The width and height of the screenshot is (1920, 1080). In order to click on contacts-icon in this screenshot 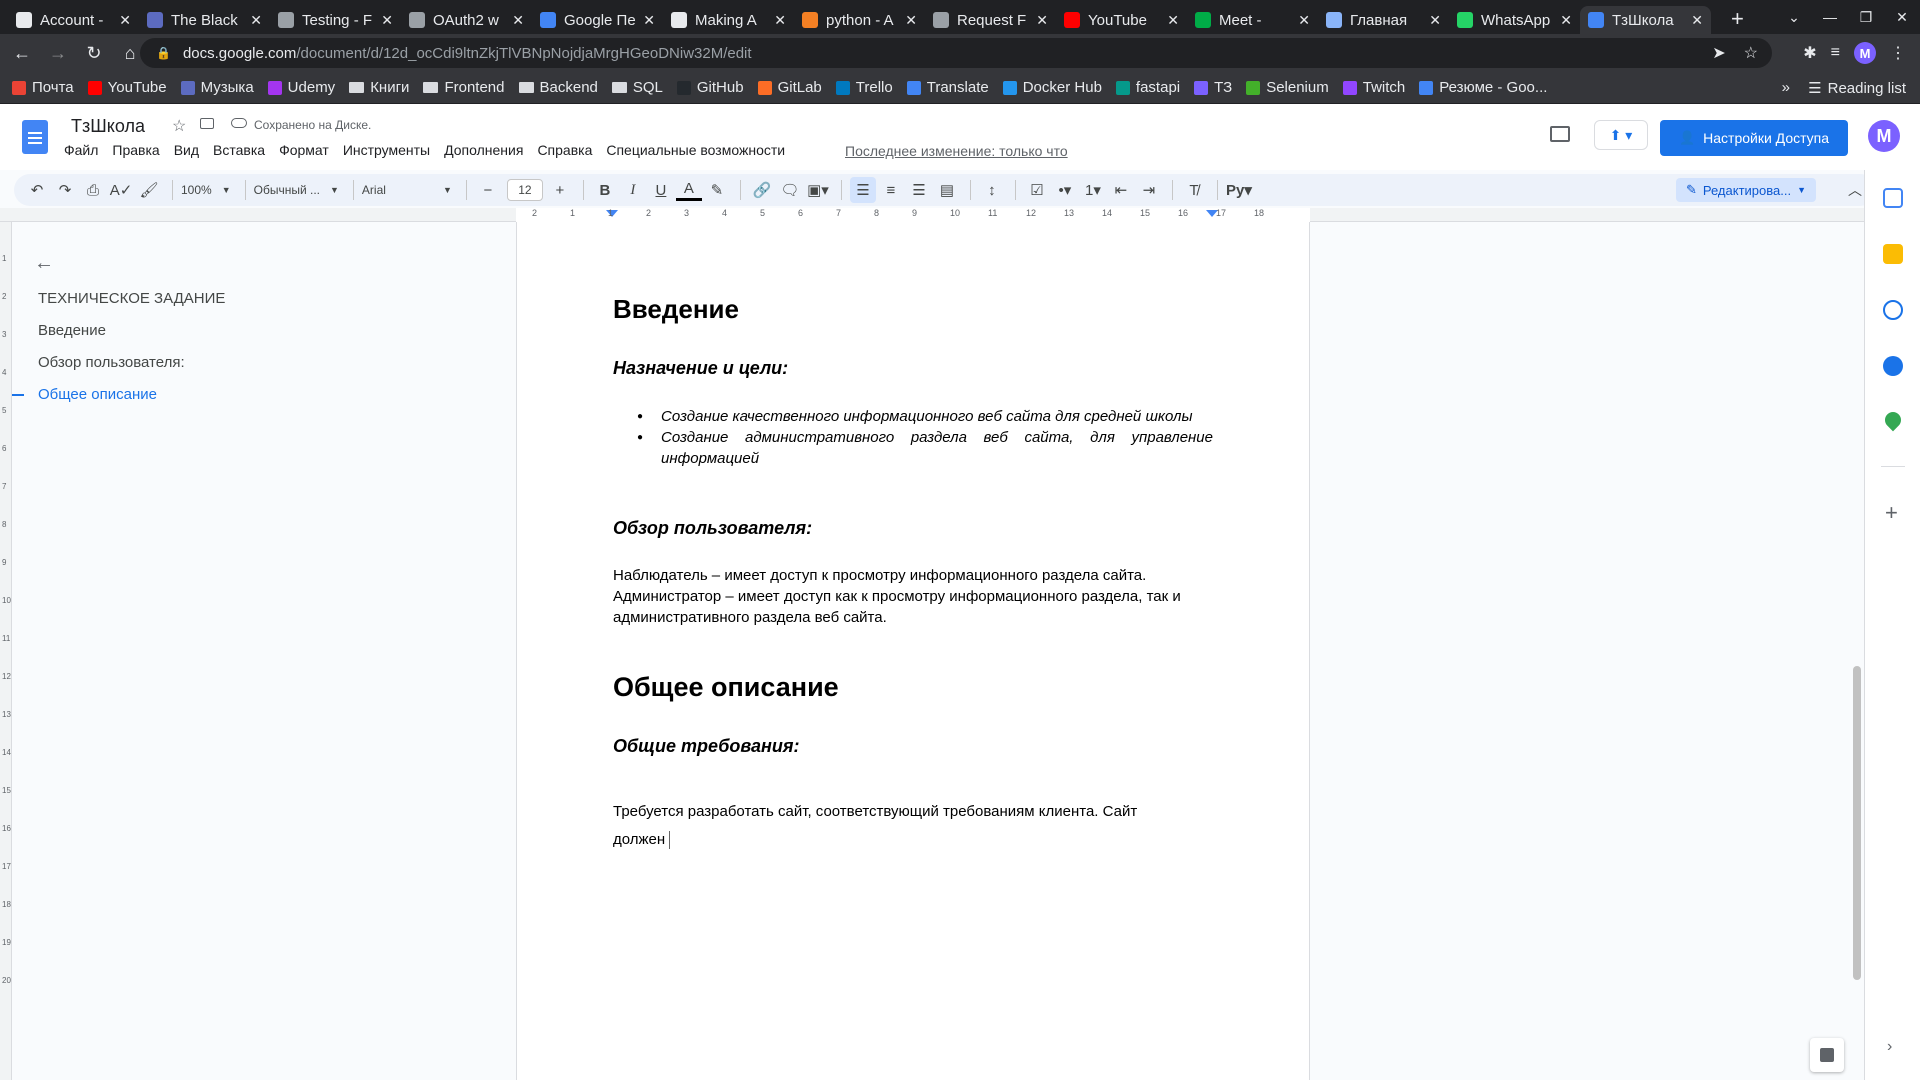, I will do `click(1893, 366)`.